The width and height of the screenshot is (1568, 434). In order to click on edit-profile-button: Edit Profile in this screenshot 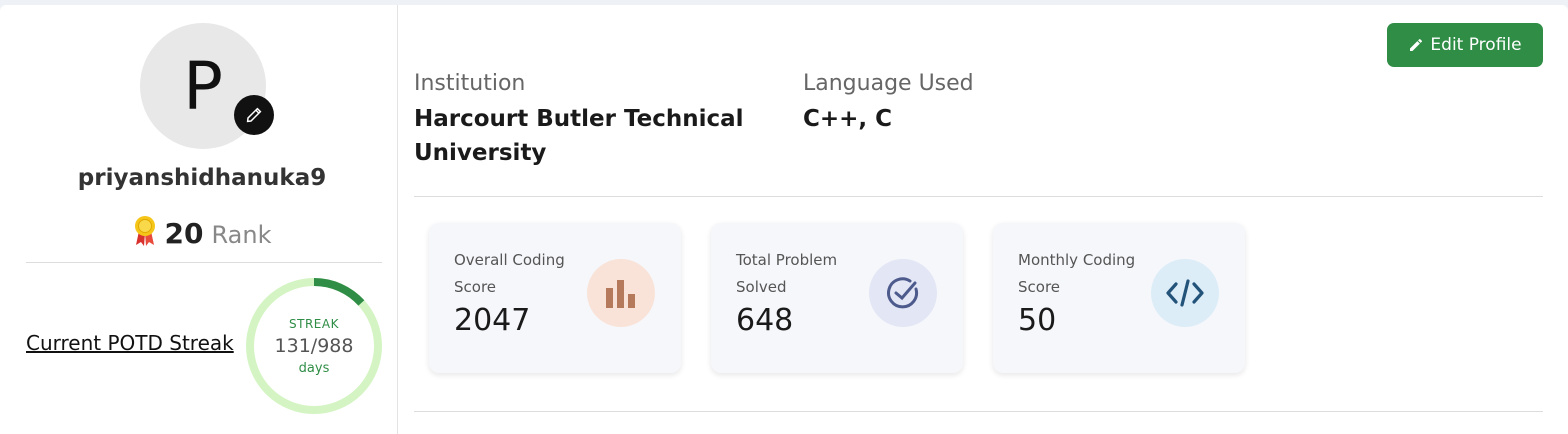, I will do `click(1465, 45)`.